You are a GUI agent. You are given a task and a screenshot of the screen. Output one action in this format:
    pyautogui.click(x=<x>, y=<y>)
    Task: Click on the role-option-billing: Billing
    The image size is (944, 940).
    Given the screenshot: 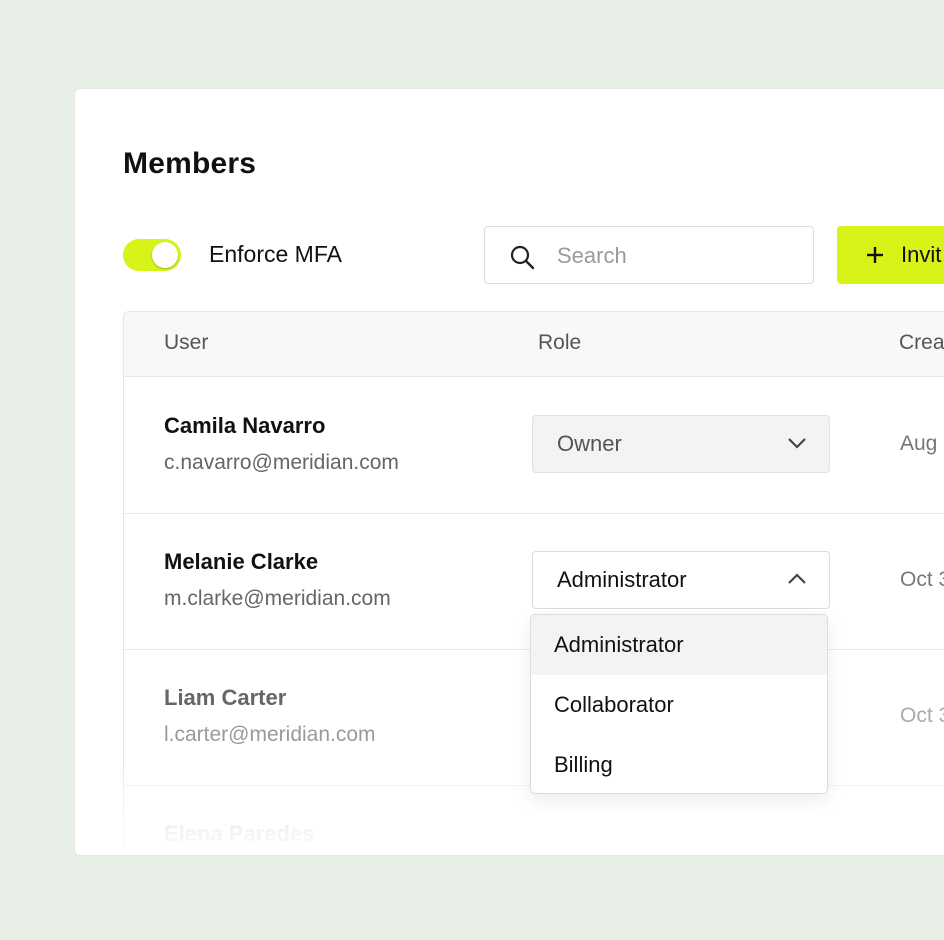 What is the action you would take?
    pyautogui.click(x=679, y=764)
    